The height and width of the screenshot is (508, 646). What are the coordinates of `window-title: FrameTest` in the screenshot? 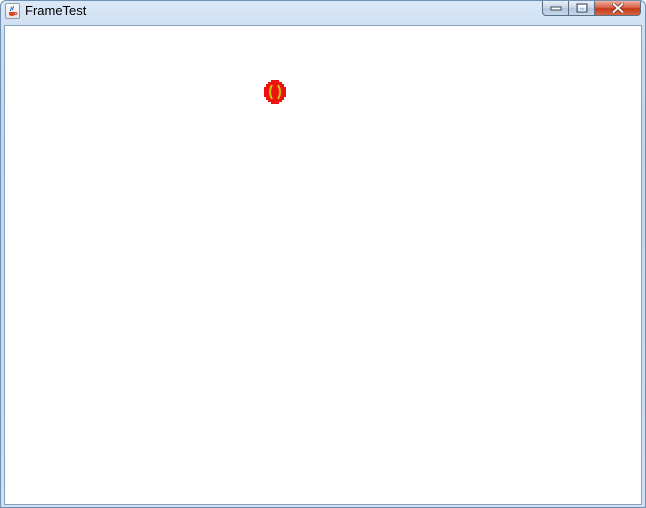 It's located at (56, 10).